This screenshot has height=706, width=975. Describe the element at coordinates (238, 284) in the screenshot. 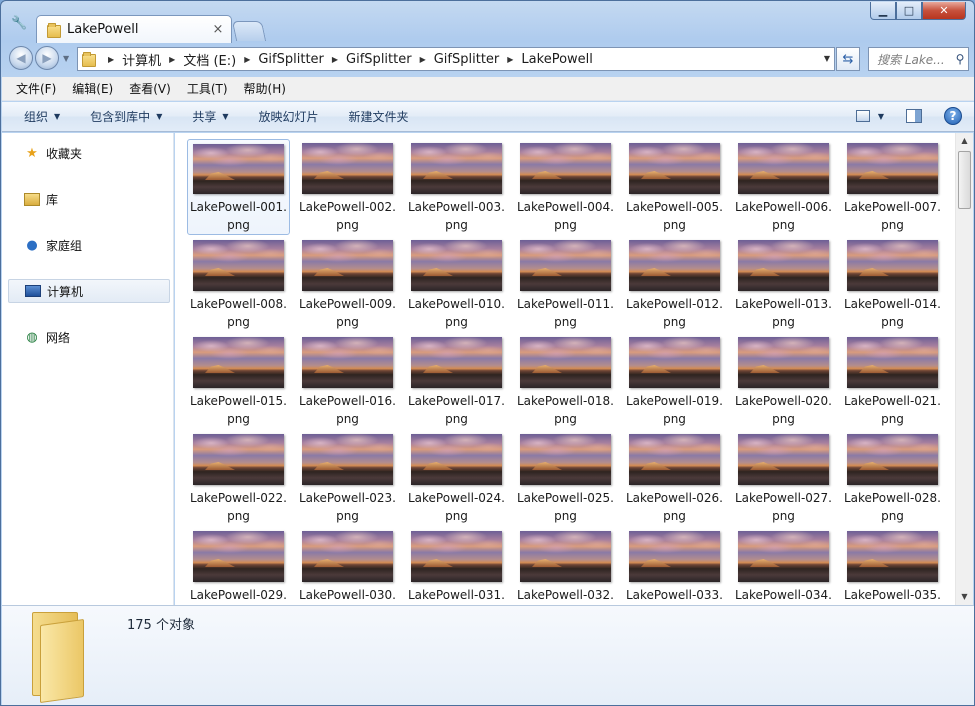

I see `file-item: LakePowell-008. png` at that location.